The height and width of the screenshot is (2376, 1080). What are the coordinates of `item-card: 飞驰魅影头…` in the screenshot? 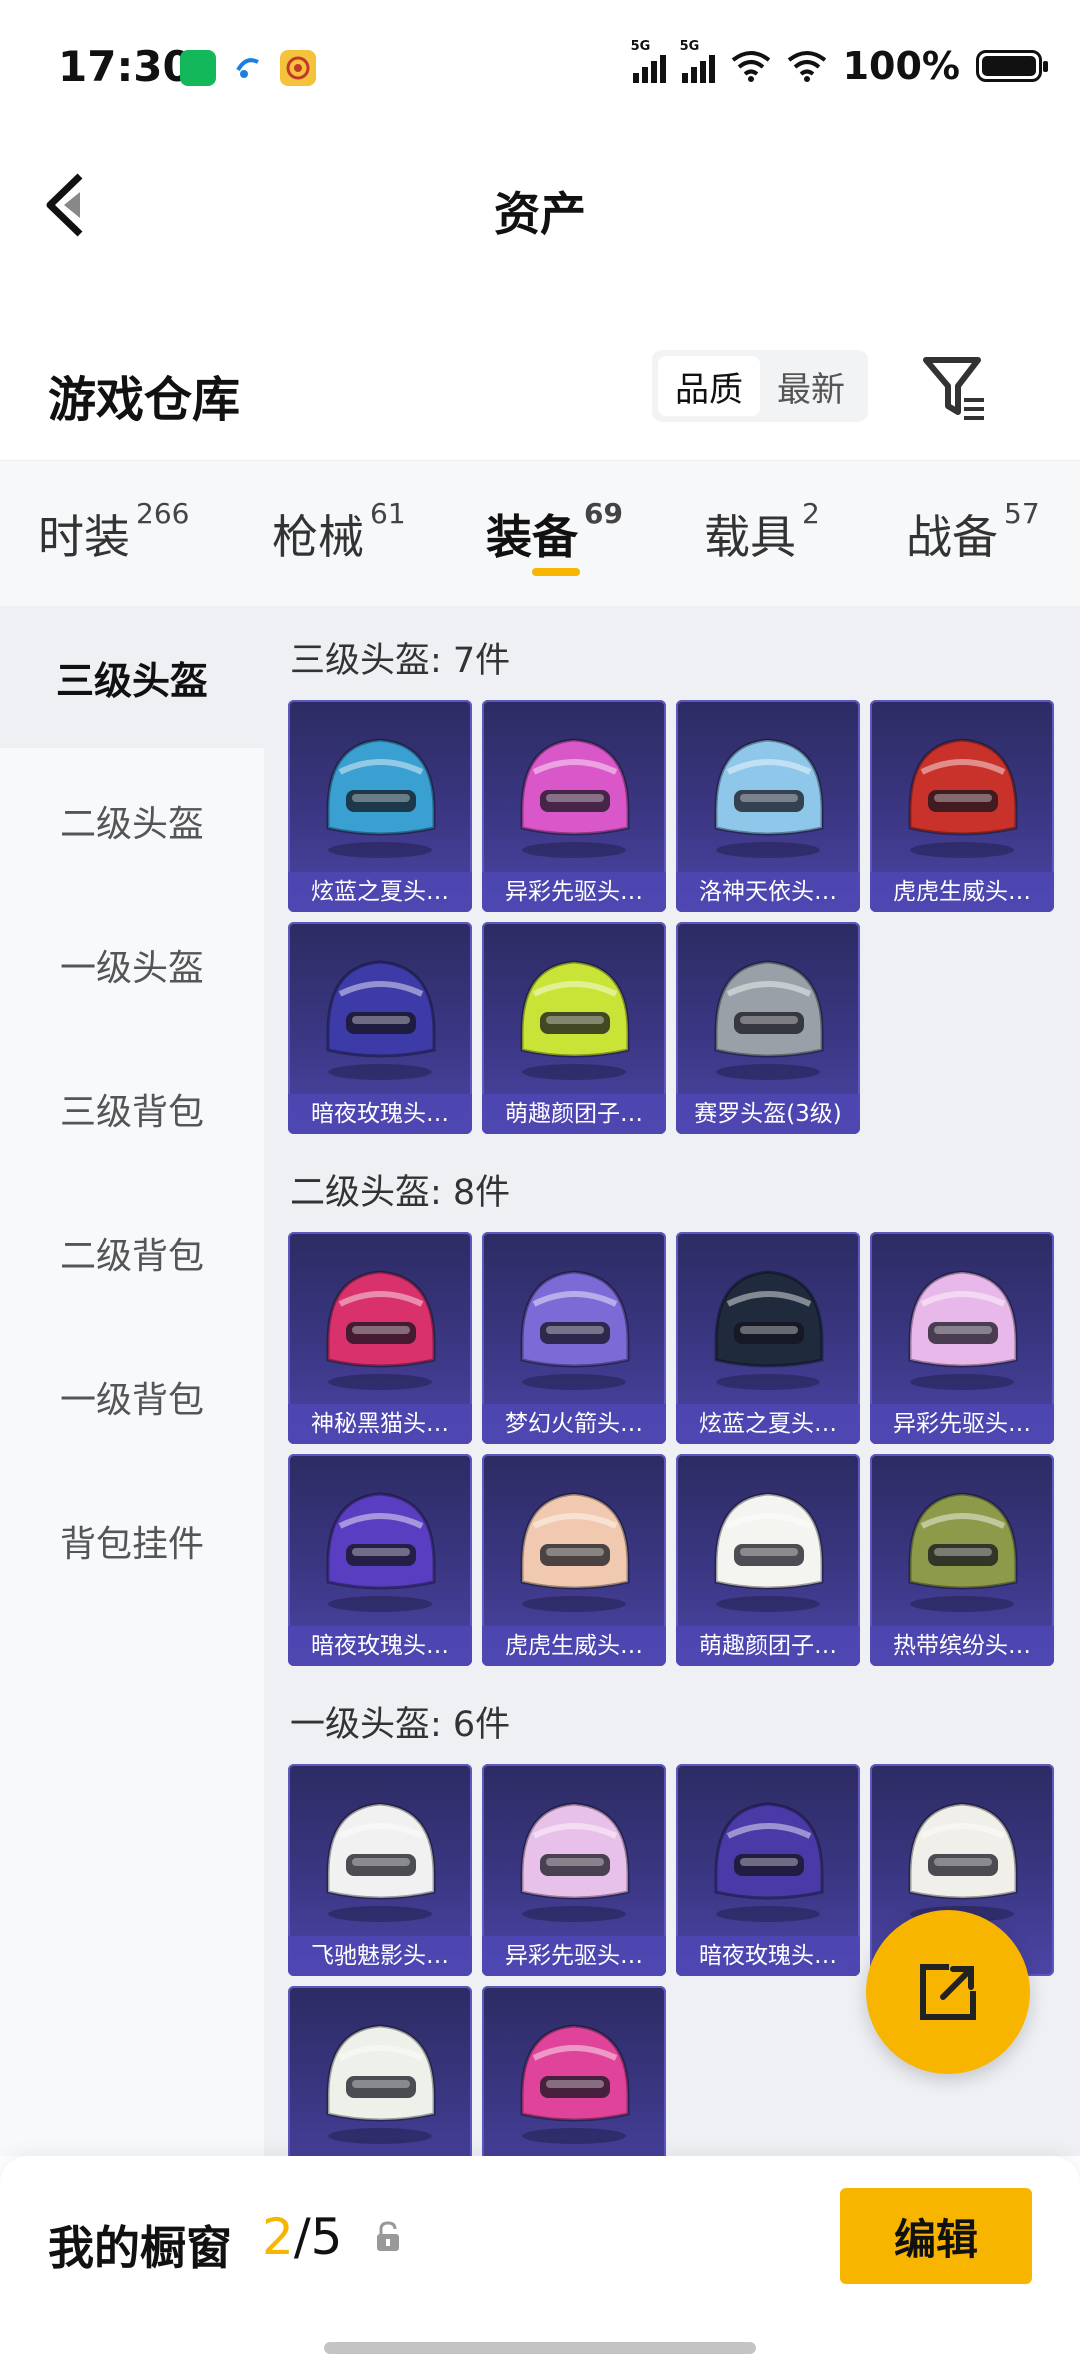 It's located at (380, 1870).